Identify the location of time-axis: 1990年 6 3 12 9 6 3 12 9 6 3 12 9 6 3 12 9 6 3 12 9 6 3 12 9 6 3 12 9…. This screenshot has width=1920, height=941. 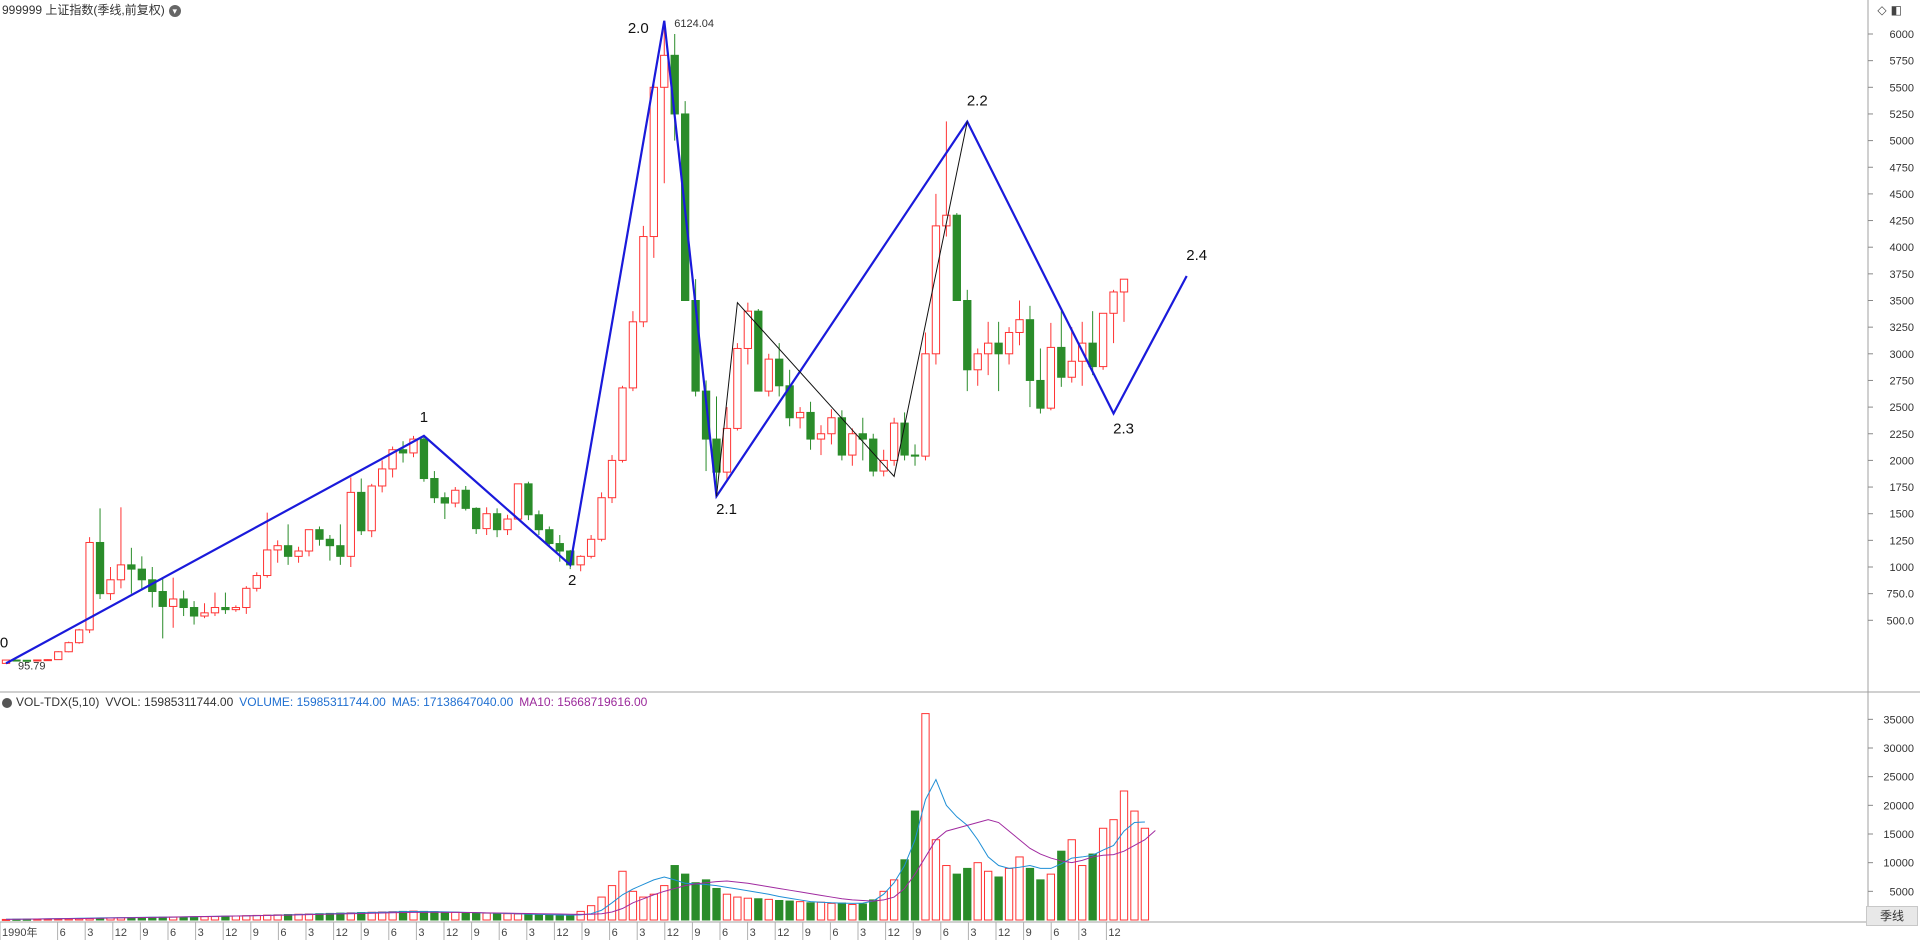
(560, 931).